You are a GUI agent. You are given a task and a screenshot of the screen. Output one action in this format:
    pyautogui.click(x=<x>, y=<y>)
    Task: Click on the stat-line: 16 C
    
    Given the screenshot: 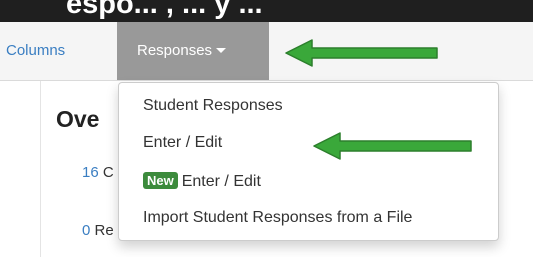 What is the action you would take?
    pyautogui.click(x=98, y=172)
    